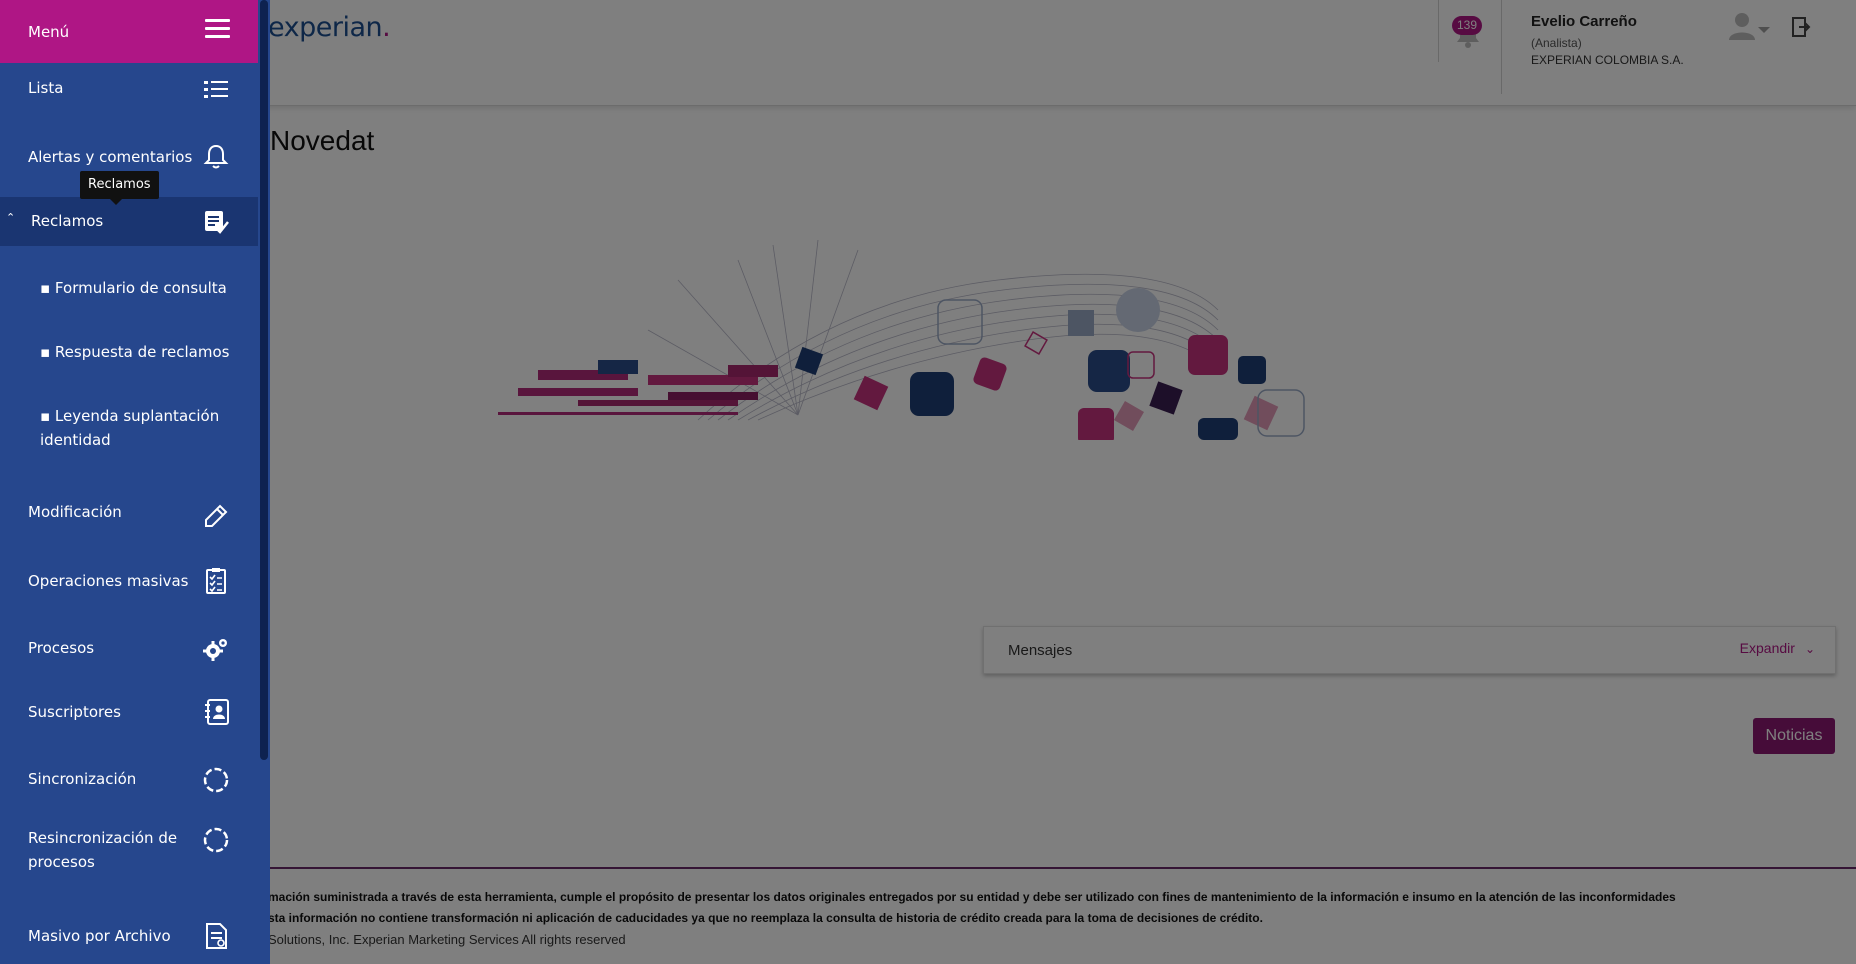  I want to click on sidebar-item-operaciones-masivas: Operaciones masivas, so click(129, 582).